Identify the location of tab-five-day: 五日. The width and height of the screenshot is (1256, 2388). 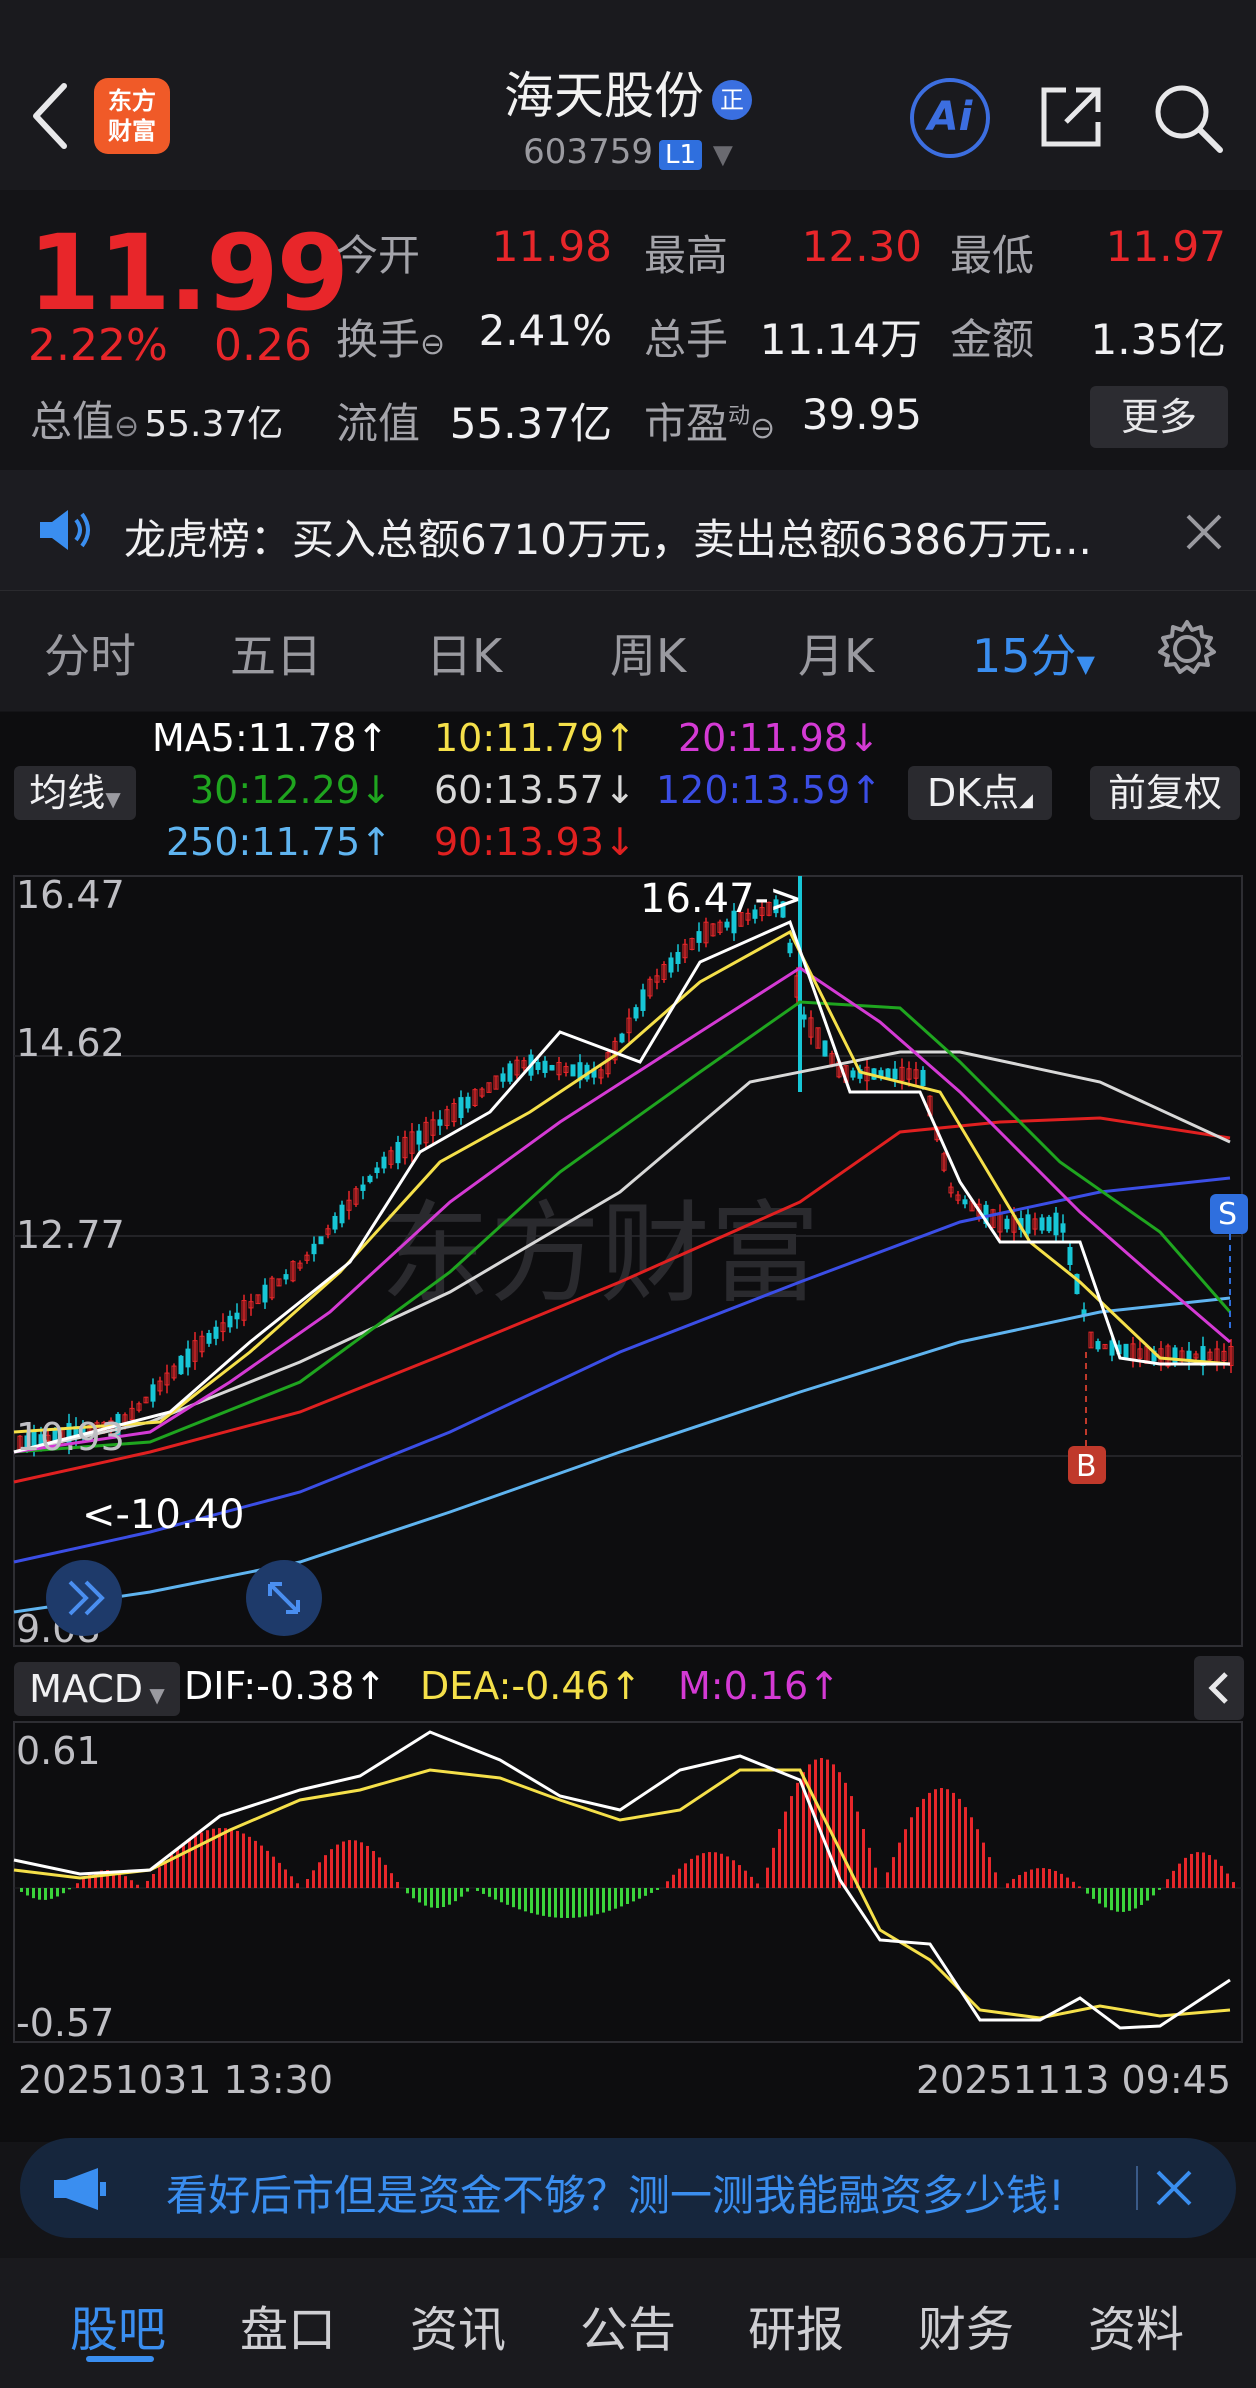
(276, 653).